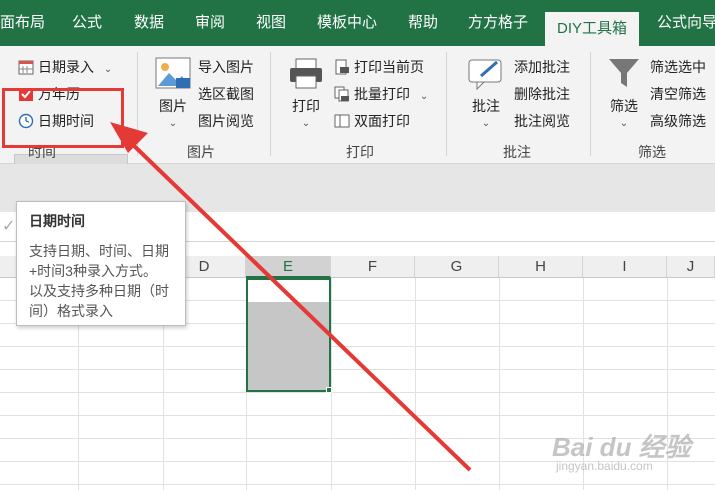  What do you see at coordinates (360, 152) in the screenshot?
I see `print-group-label: 打印` at bounding box center [360, 152].